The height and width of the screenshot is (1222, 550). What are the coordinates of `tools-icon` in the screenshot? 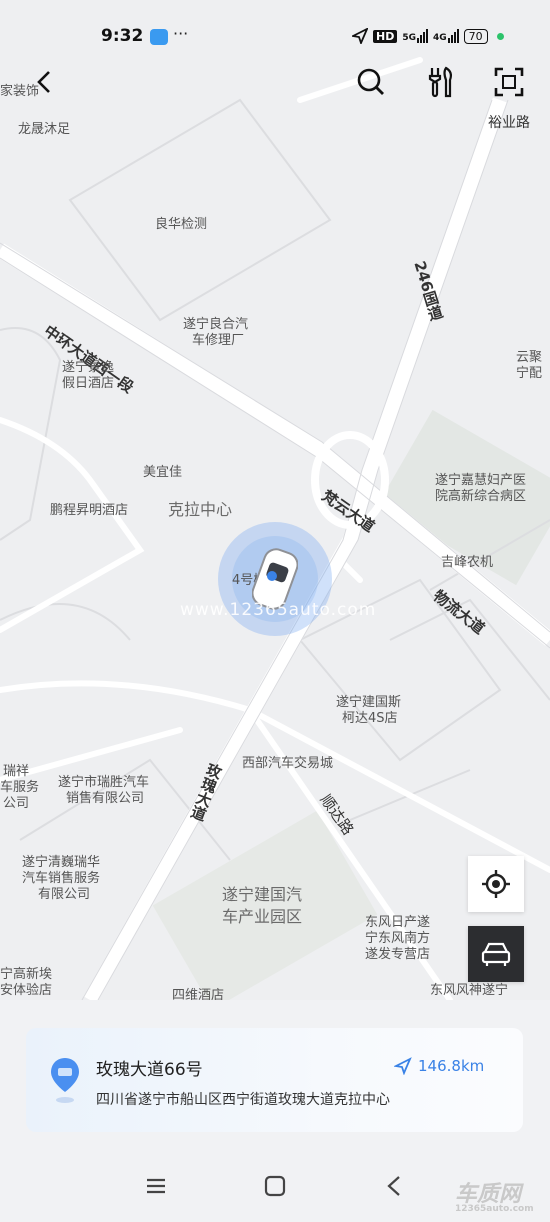 It's located at (440, 82).